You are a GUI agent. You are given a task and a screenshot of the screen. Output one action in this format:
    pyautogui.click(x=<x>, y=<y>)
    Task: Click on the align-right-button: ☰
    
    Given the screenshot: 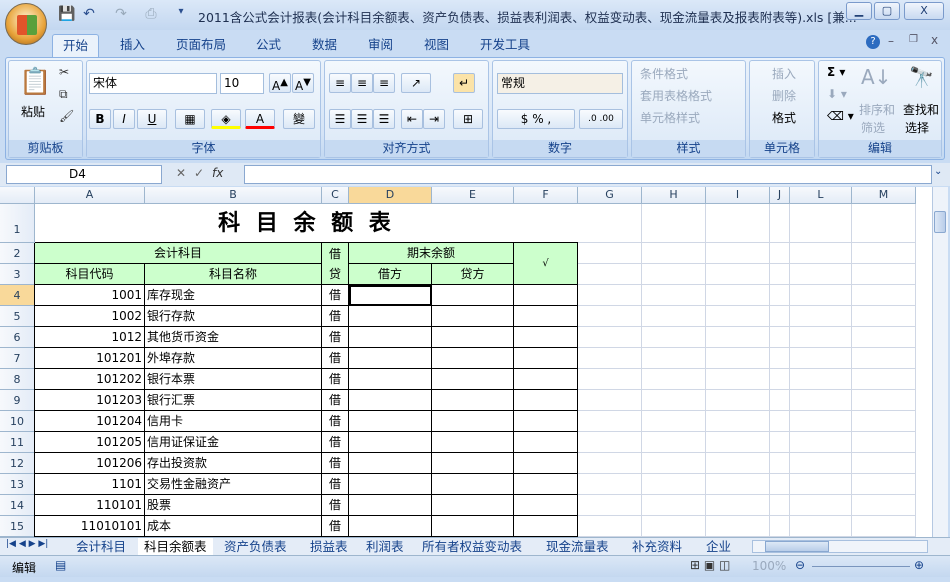 What is the action you would take?
    pyautogui.click(x=384, y=119)
    